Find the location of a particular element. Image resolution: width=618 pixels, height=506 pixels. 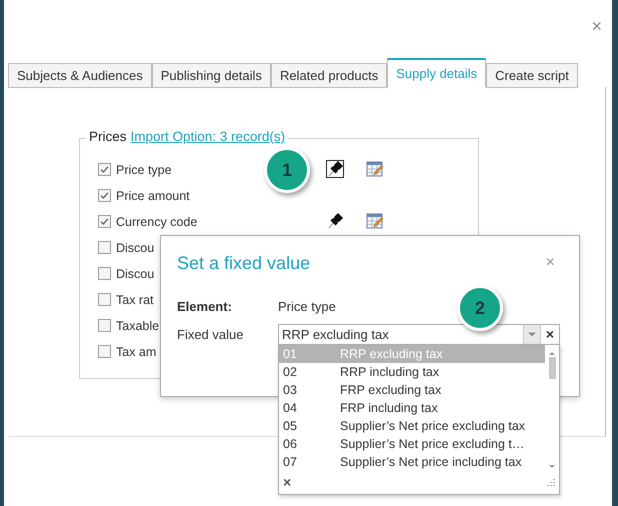

tab: Create script is located at coordinates (532, 75).